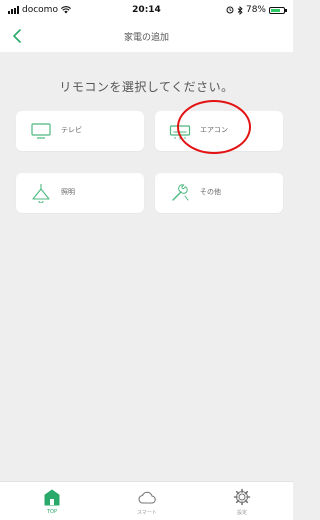  Describe the element at coordinates (230, 10) in the screenshot. I see `alarm-icon` at that location.